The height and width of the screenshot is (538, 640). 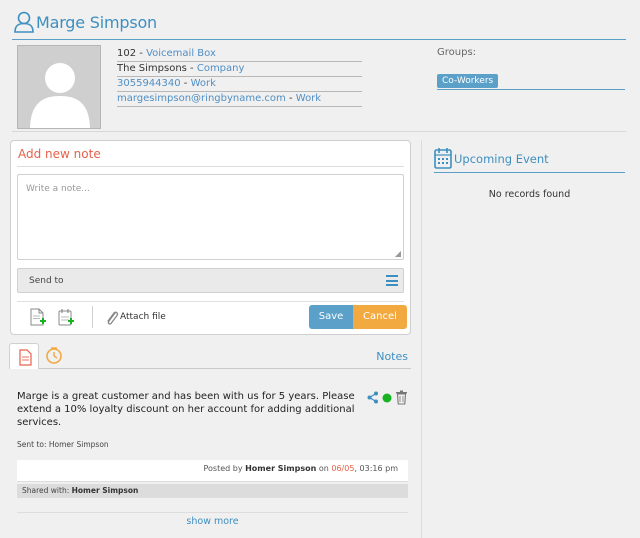 What do you see at coordinates (323, 468) in the screenshot?
I see `posted-on: on` at bounding box center [323, 468].